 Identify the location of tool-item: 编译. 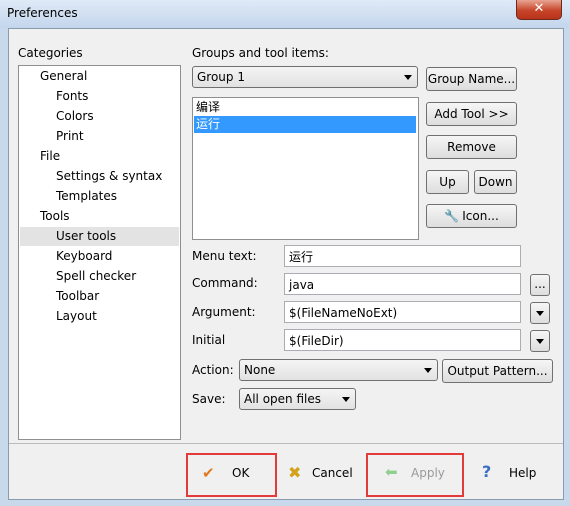
(305, 107).